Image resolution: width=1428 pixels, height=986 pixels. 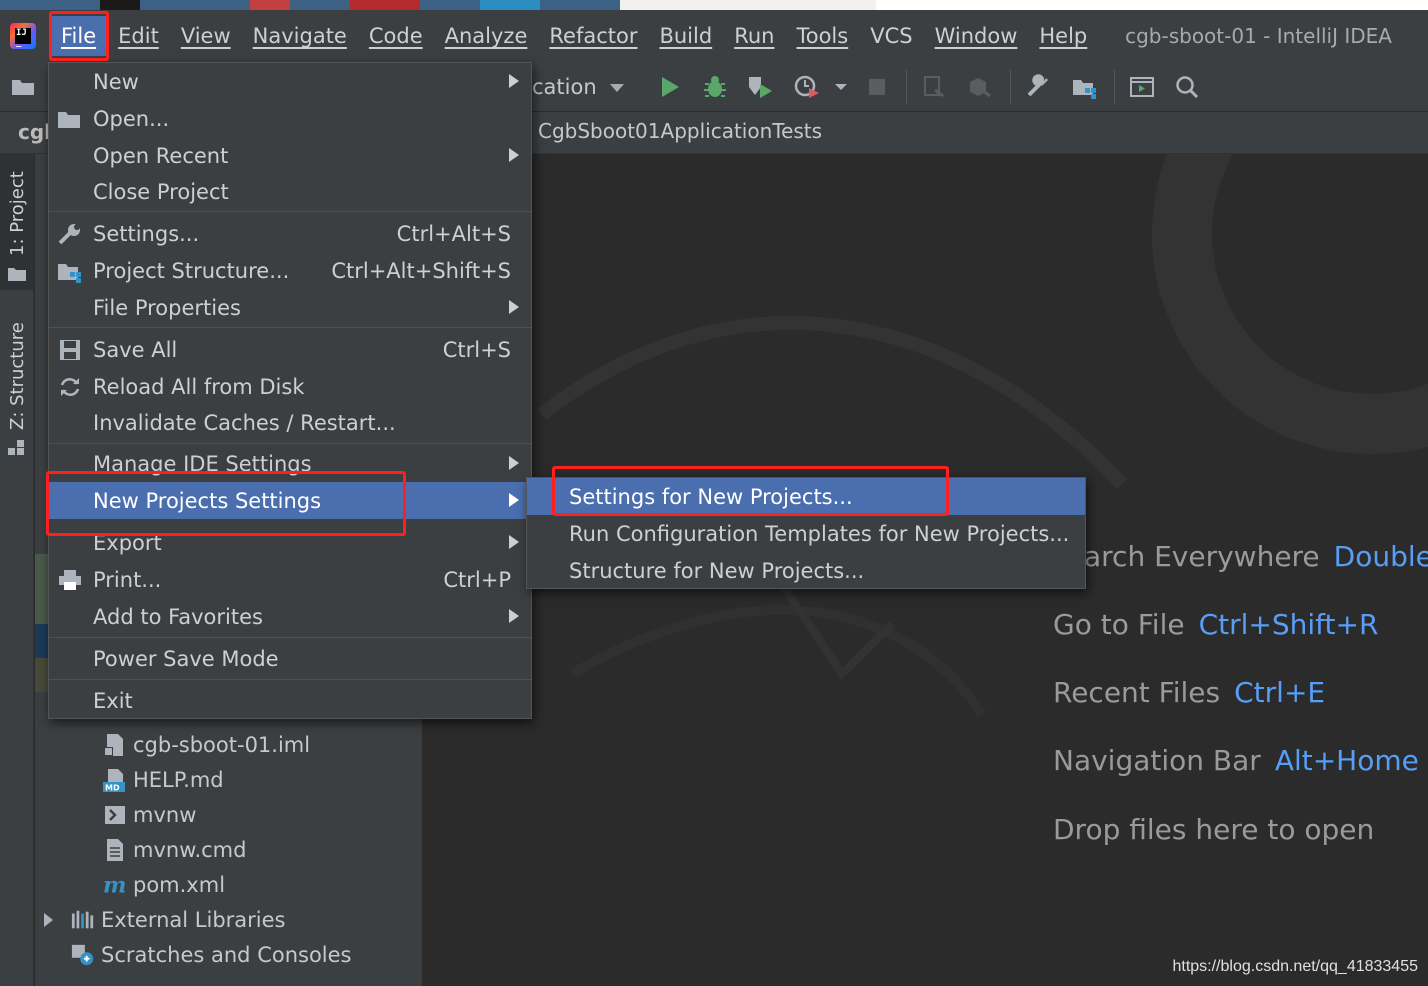 I want to click on project-structure-icon, so click(x=1085, y=87).